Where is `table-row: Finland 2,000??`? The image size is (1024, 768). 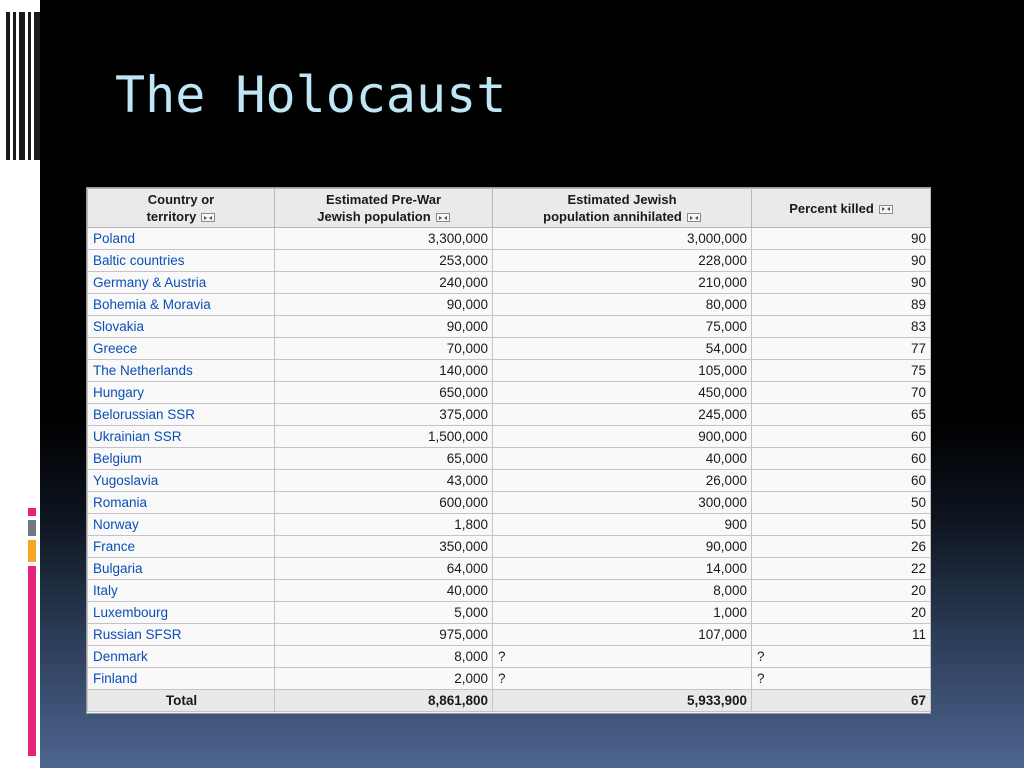
table-row: Finland 2,000?? is located at coordinates (509, 678).